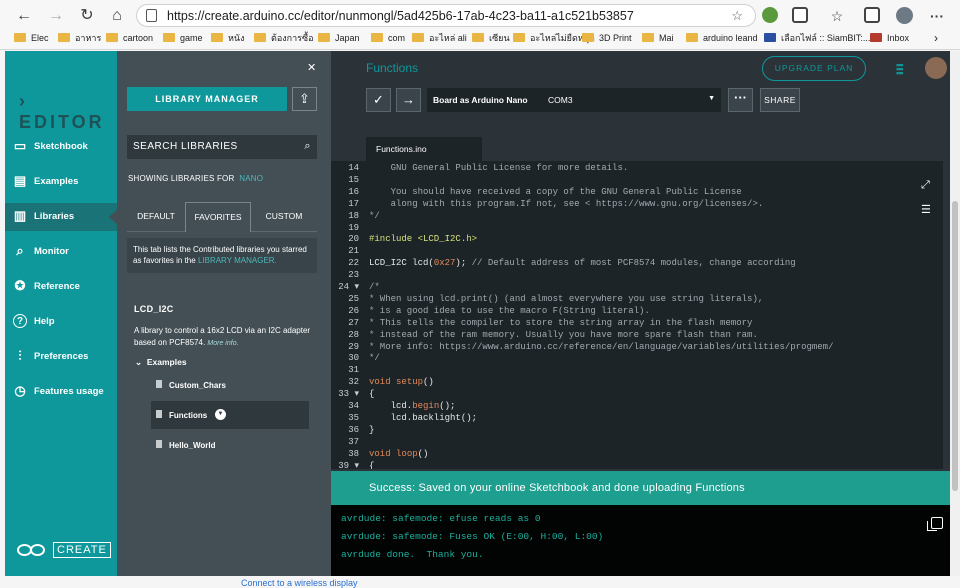 This screenshot has width=960, height=588. Describe the element at coordinates (401, 382) in the screenshot. I see `code-line: void setup()` at that location.